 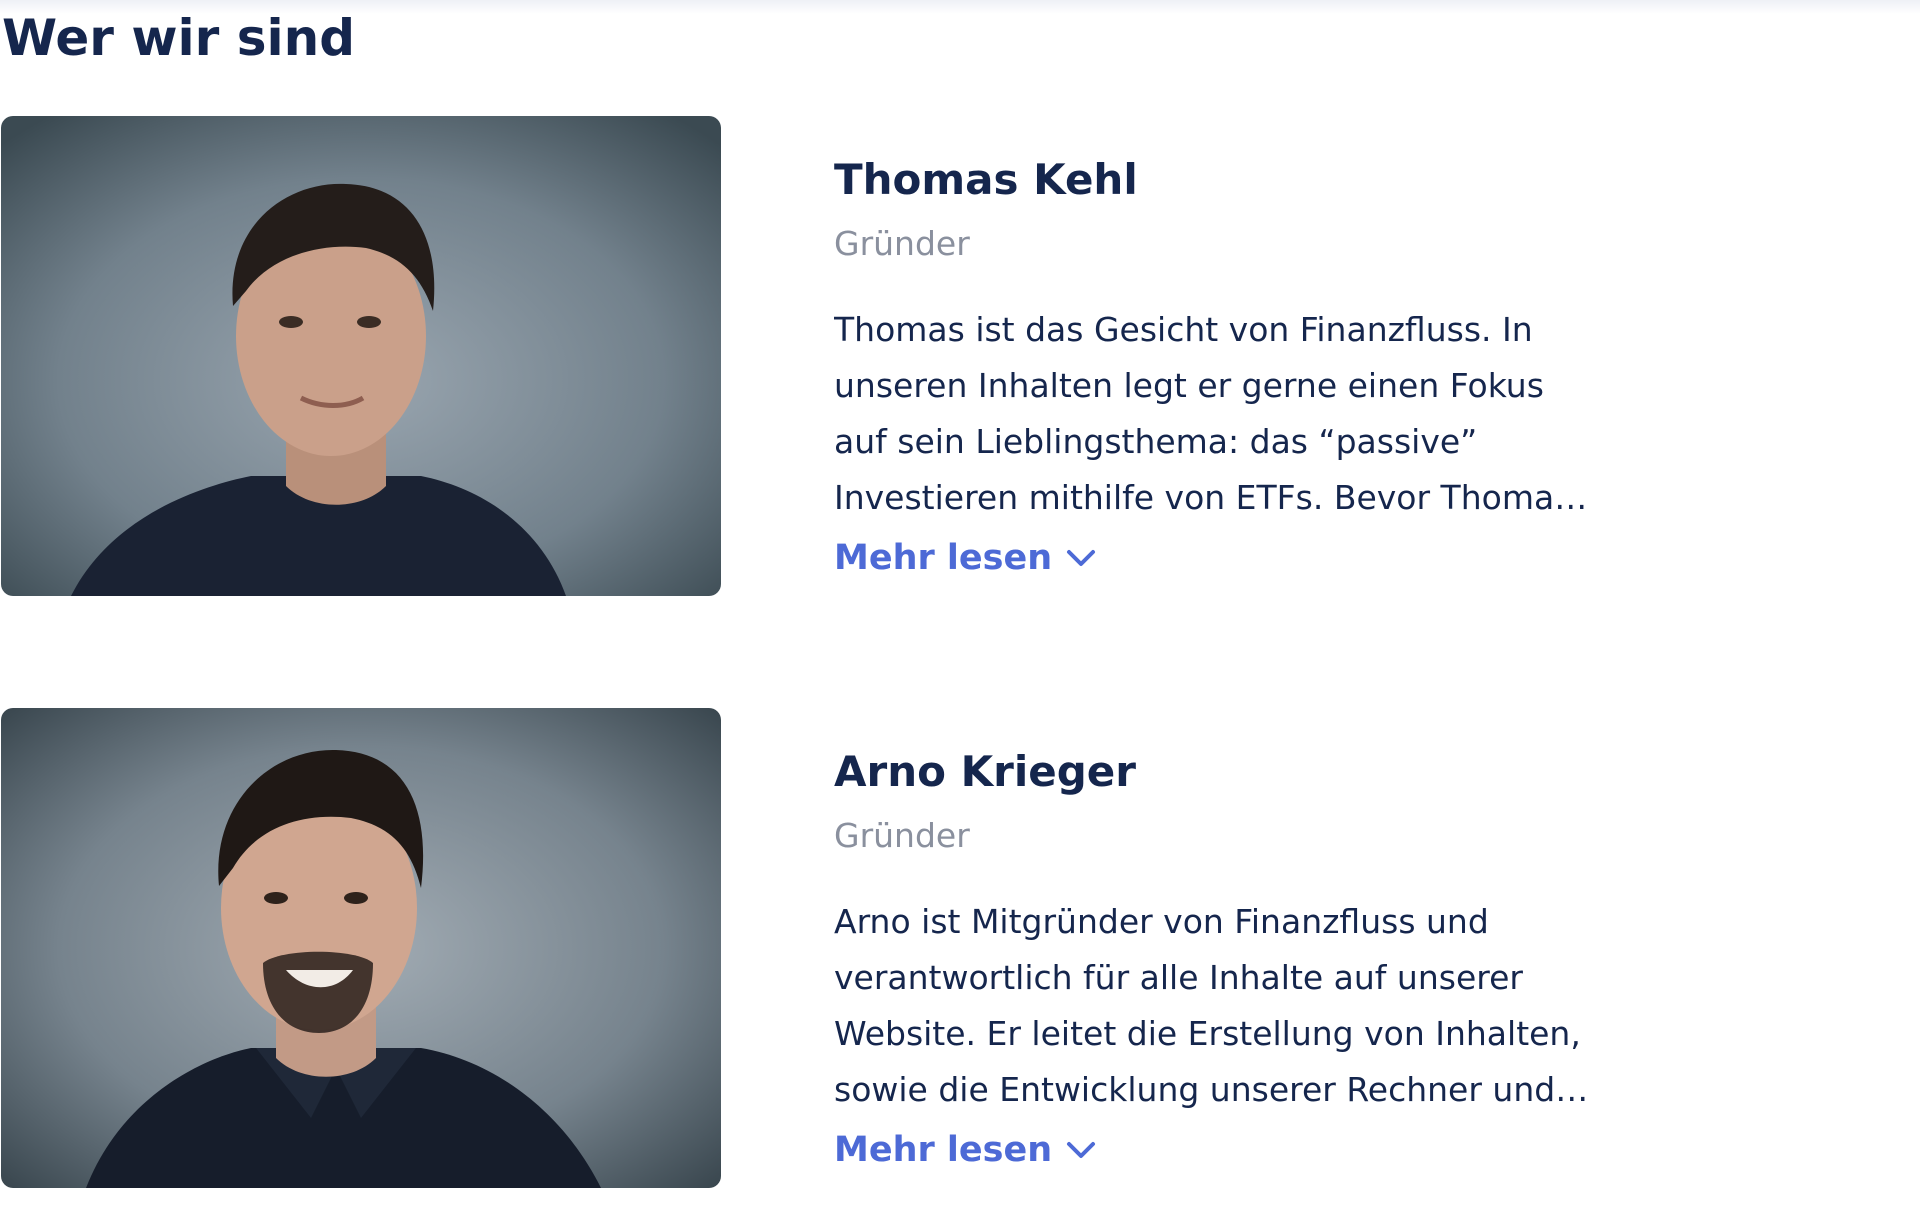 What do you see at coordinates (179, 38) in the screenshot?
I see `section-title: Wer wir sind` at bounding box center [179, 38].